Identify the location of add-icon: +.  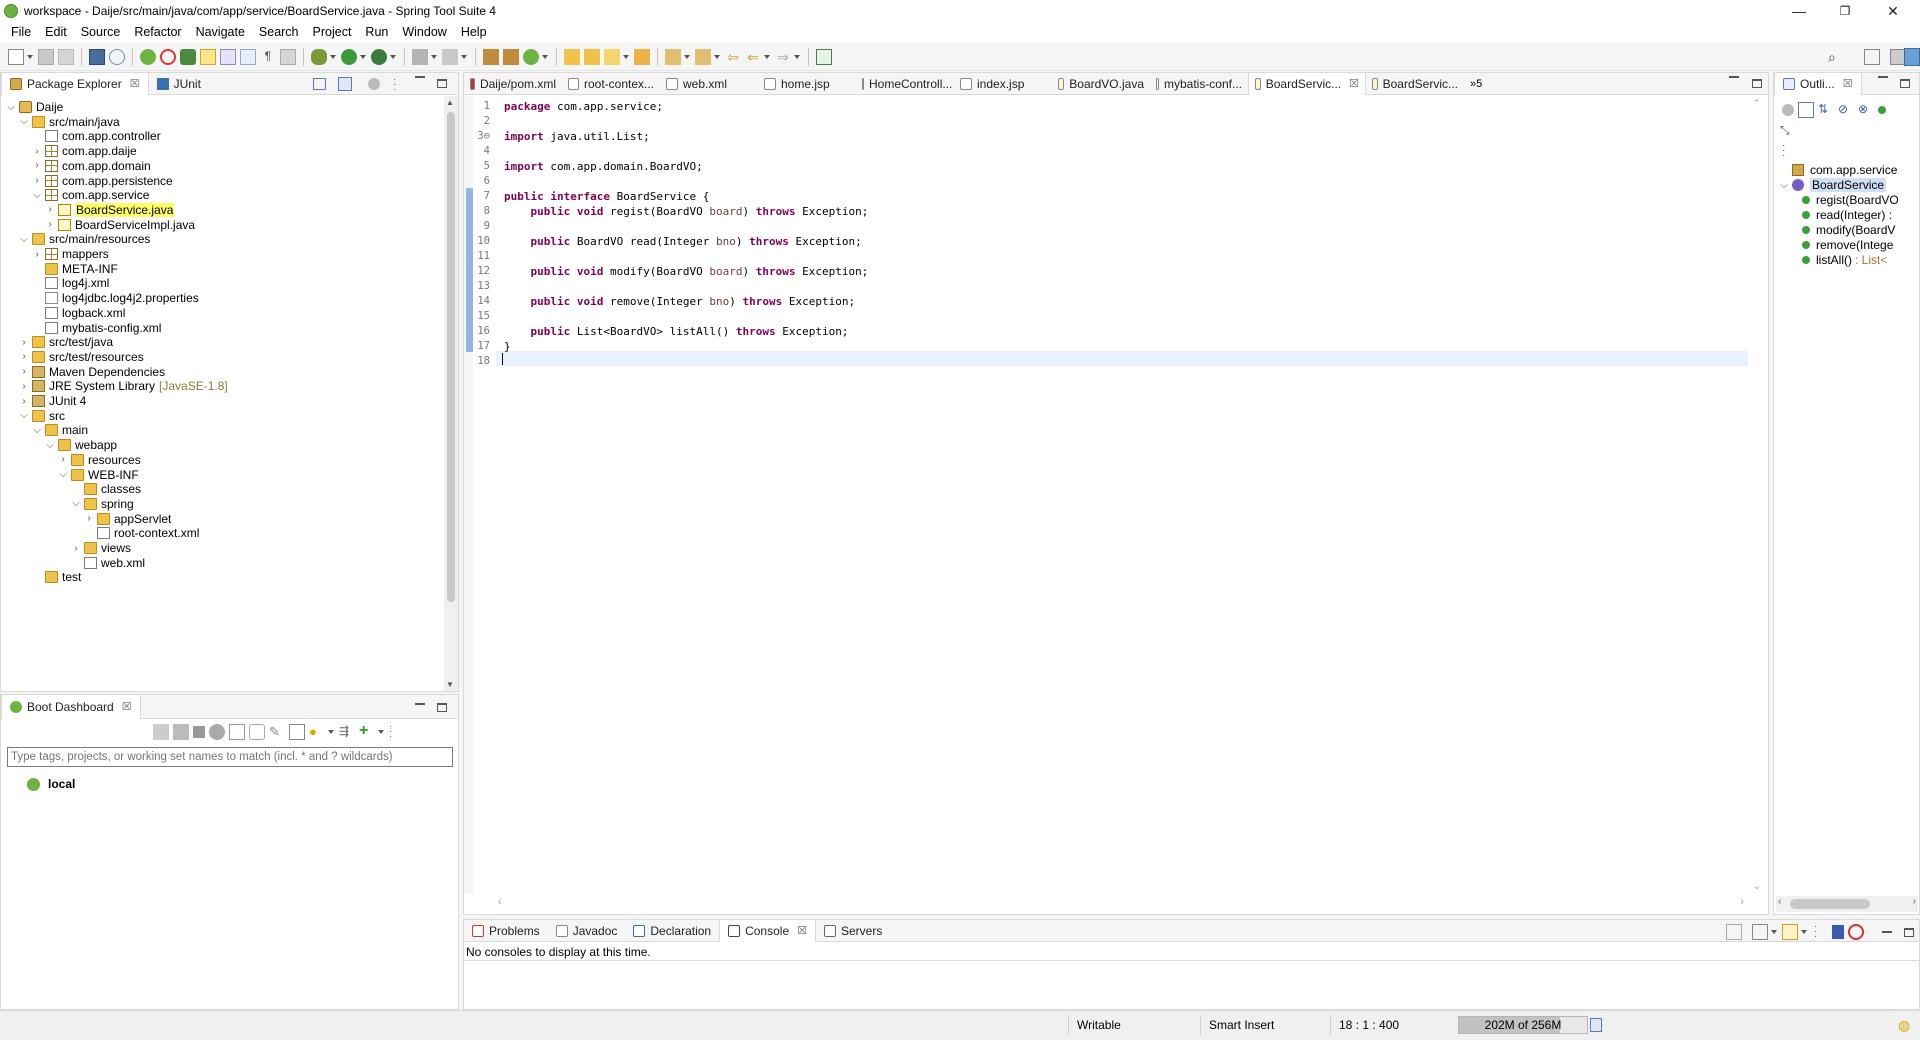
(367, 731).